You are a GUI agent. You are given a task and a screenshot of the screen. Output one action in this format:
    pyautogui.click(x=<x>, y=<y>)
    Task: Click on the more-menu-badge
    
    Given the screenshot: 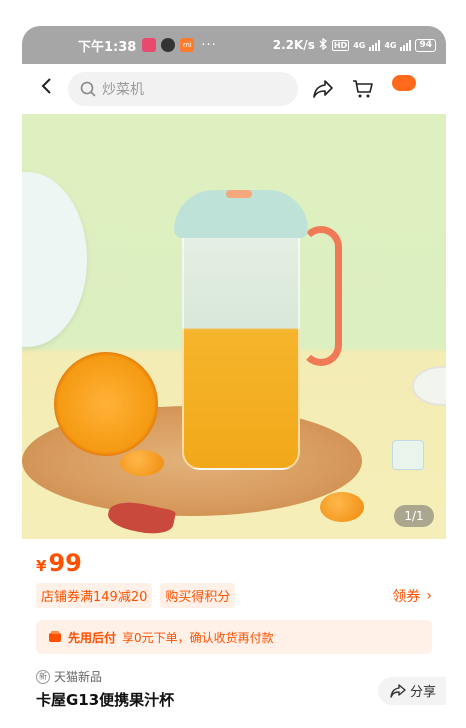 What is the action you would take?
    pyautogui.click(x=404, y=83)
    